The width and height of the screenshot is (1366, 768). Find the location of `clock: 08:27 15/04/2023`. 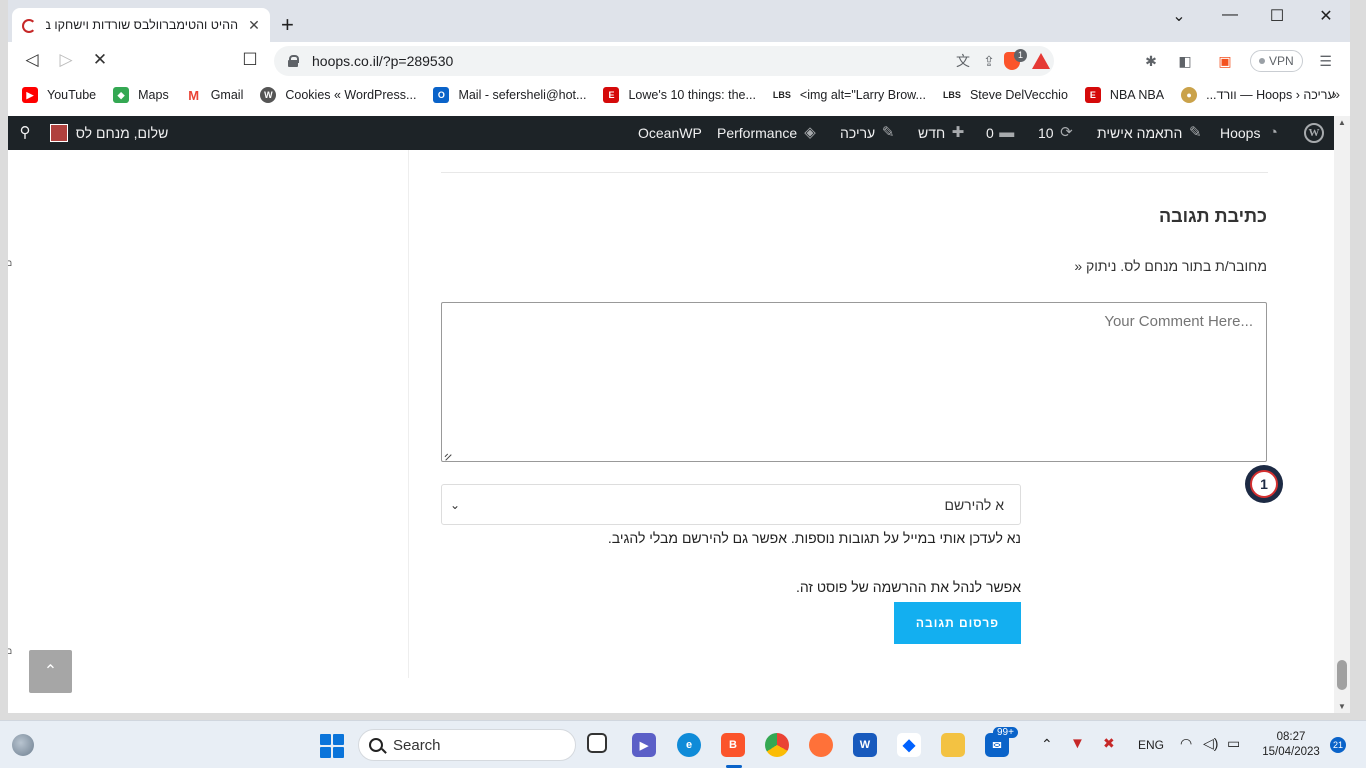

clock: 08:27 15/04/2023 is located at coordinates (1291, 745).